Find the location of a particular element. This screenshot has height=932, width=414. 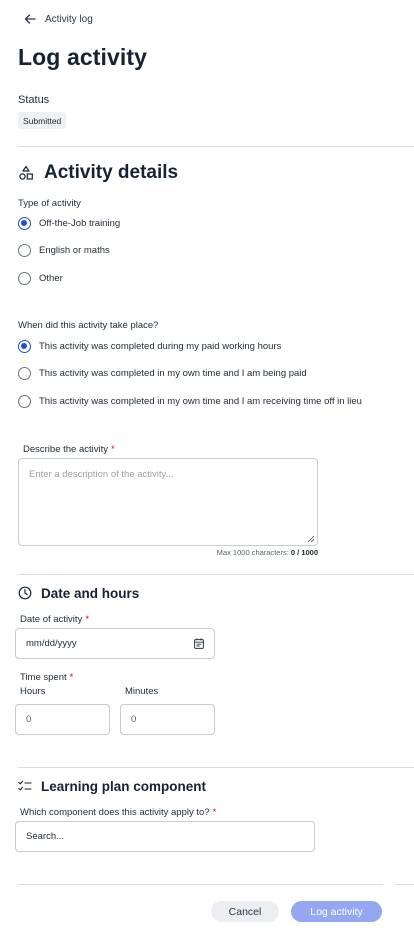

learning-plan-title: Learning plan component is located at coordinates (124, 786).